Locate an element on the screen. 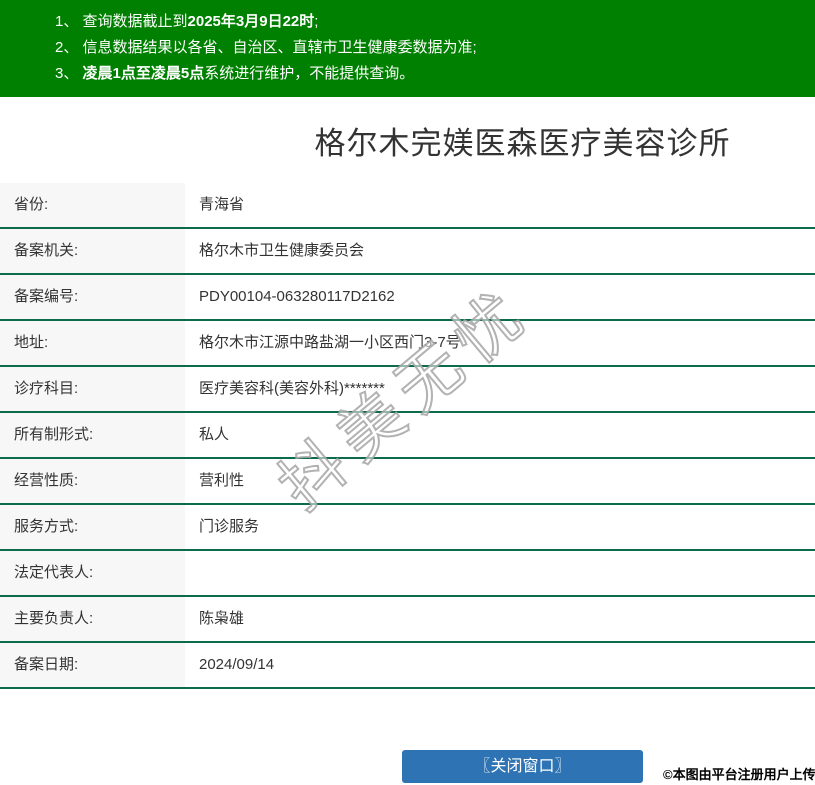 This screenshot has width=815, height=785. record-value: PDY00104-063280117D2162 is located at coordinates (297, 296).